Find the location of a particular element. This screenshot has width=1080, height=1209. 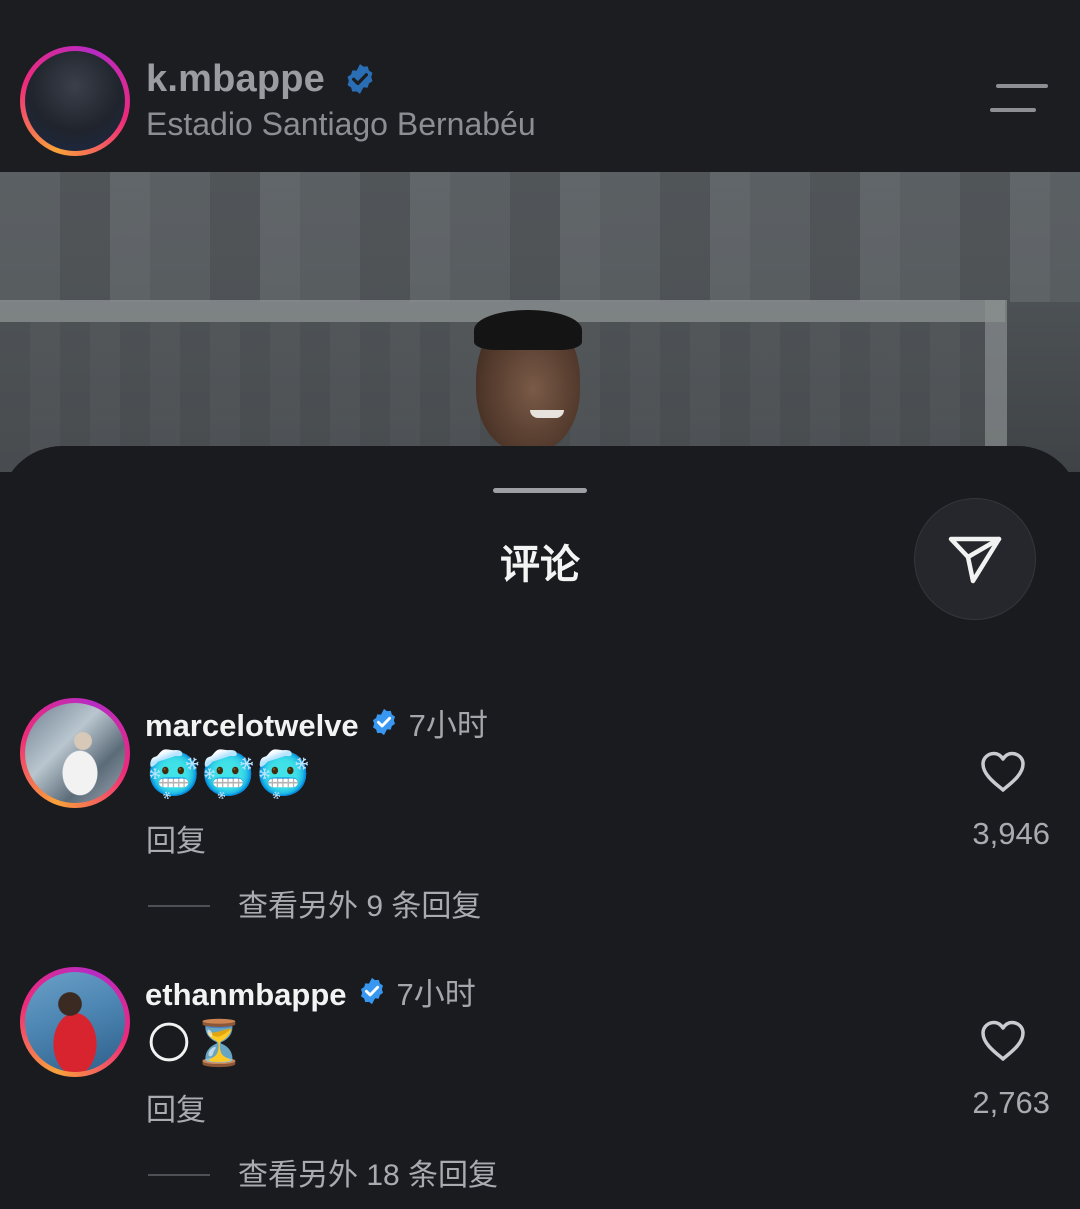

post-header: k.mbappe Estadio Santiago Bernabéu is located at coordinates (540, 86).